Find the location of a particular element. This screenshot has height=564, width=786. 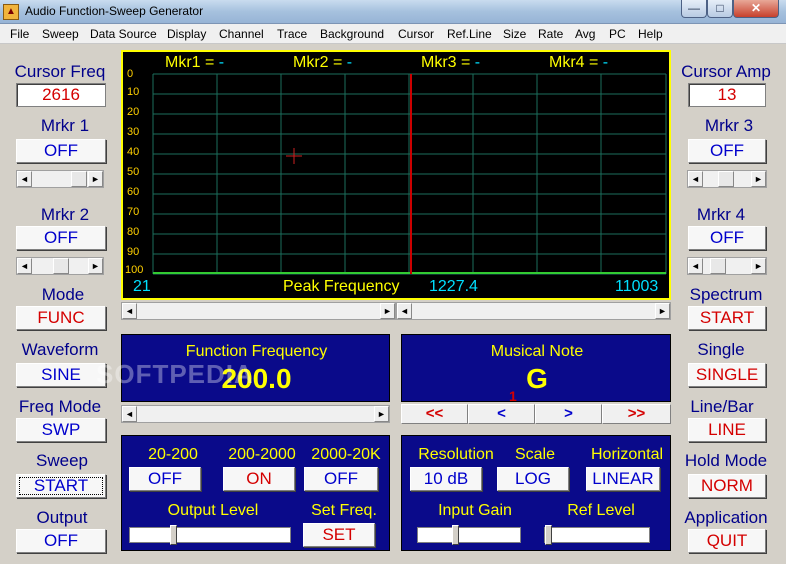

close-button: ✕ is located at coordinates (756, 9).